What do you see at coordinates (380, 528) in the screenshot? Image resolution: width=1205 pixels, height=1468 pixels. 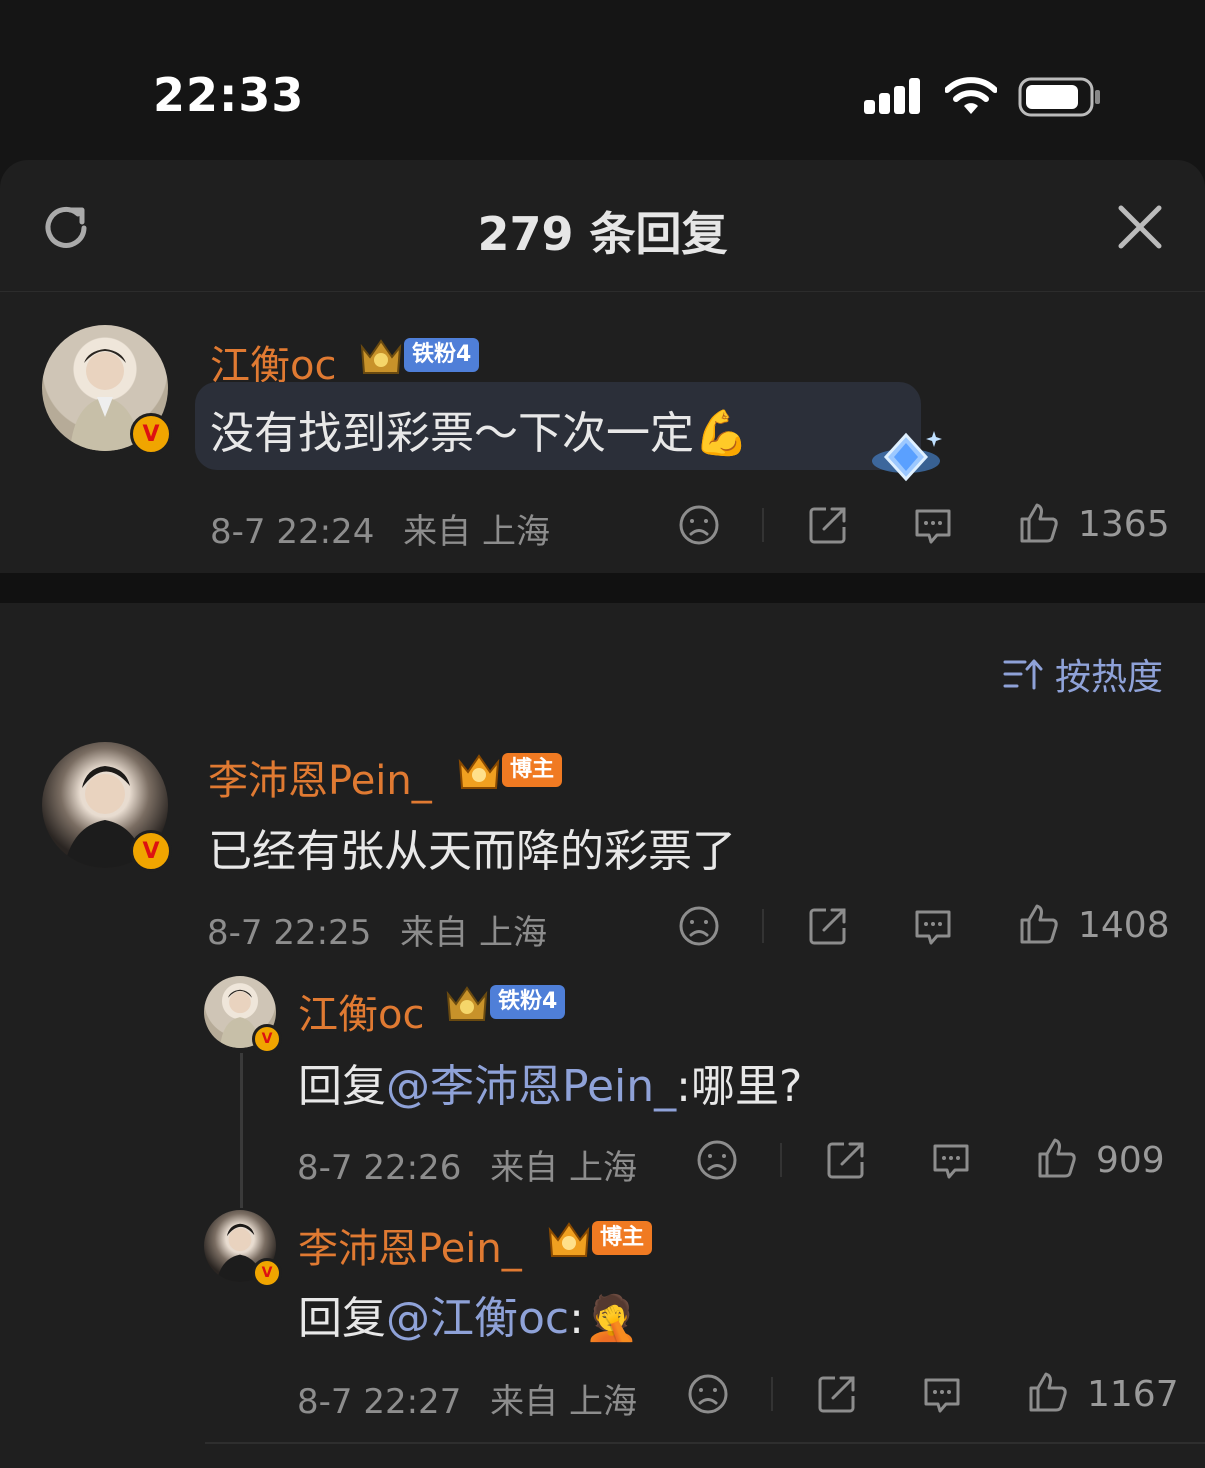 I see `comment-meta: 8-7 22:24 来自 上海` at bounding box center [380, 528].